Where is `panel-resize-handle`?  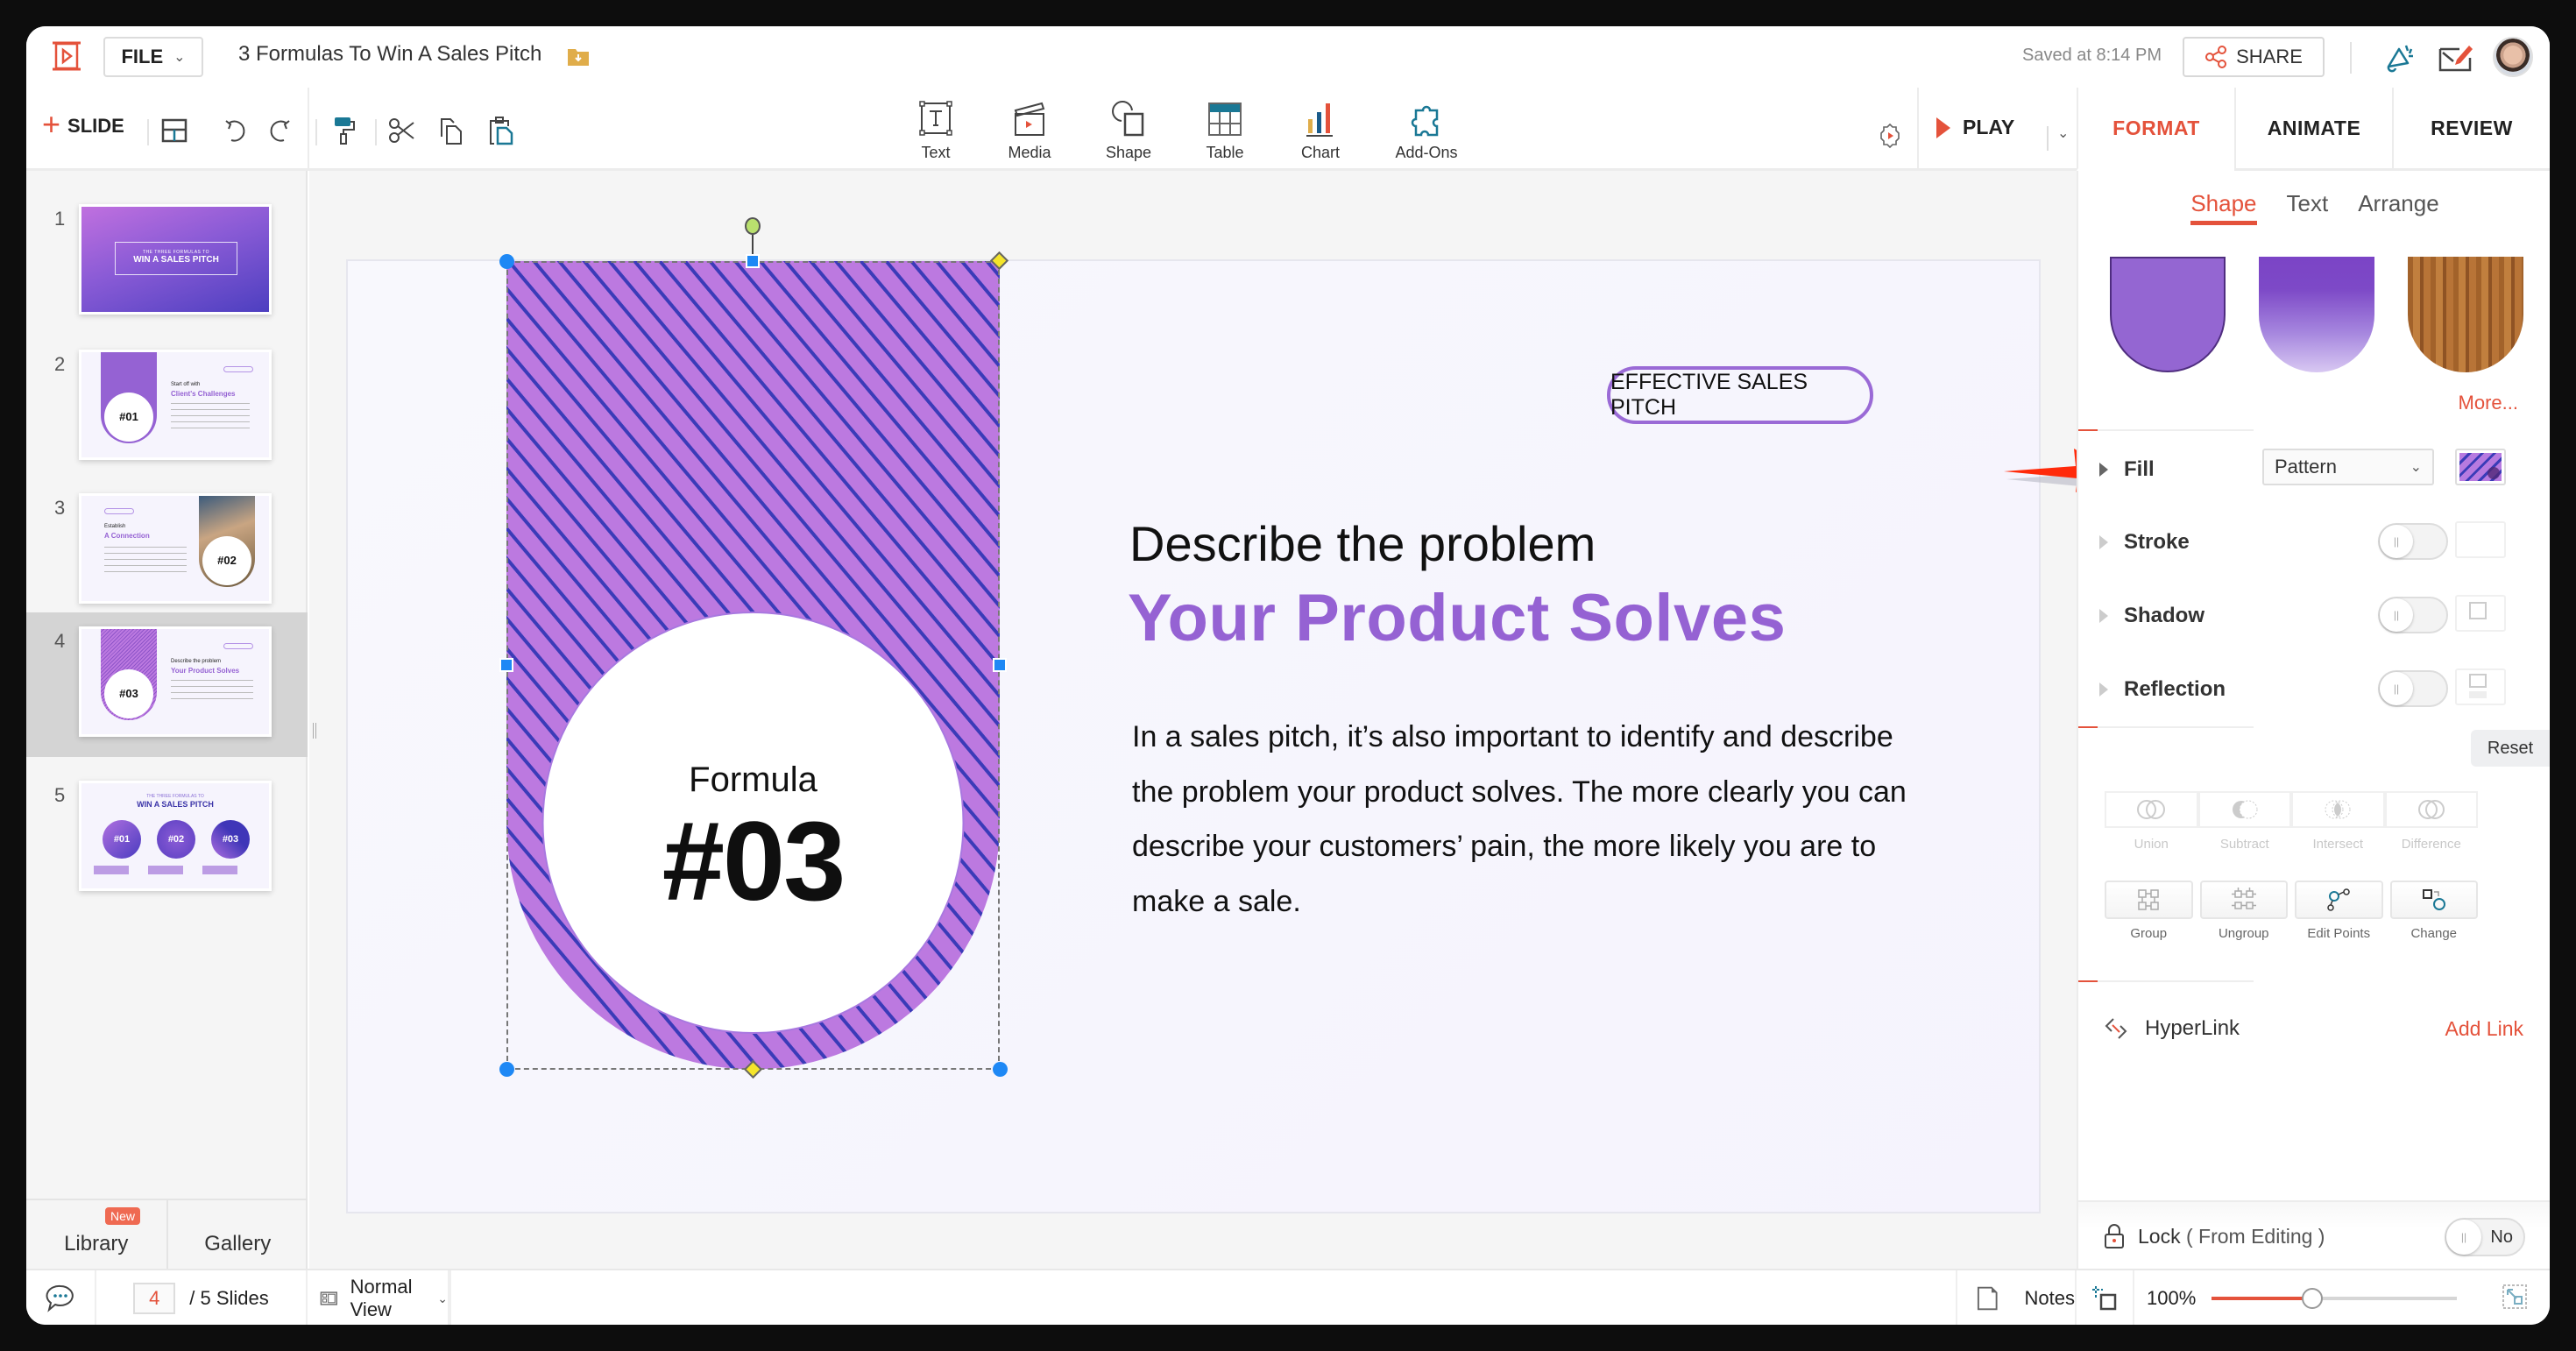 panel-resize-handle is located at coordinates (314, 731).